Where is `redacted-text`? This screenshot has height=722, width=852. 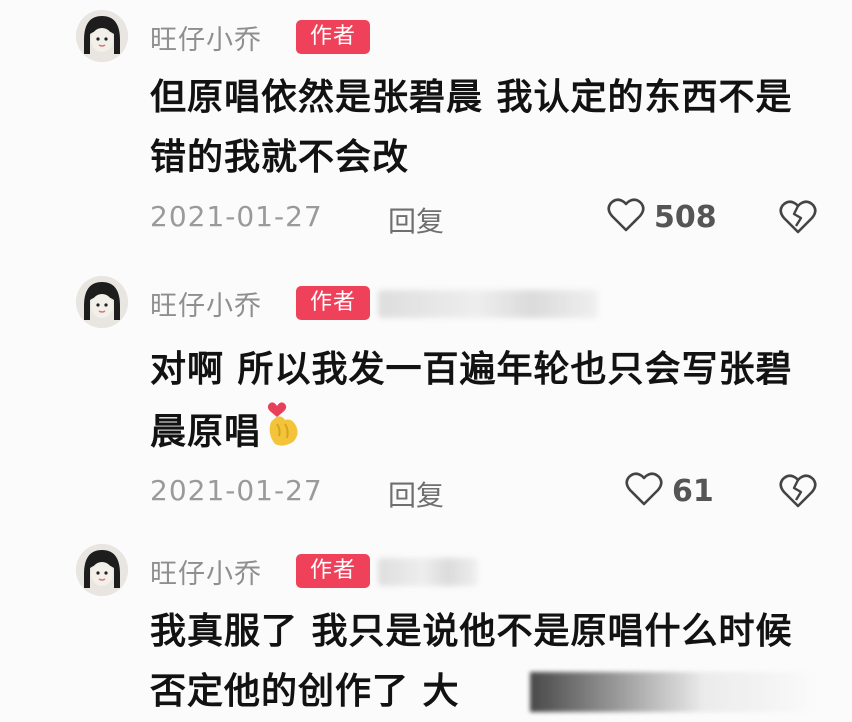
redacted-text is located at coordinates (428, 572).